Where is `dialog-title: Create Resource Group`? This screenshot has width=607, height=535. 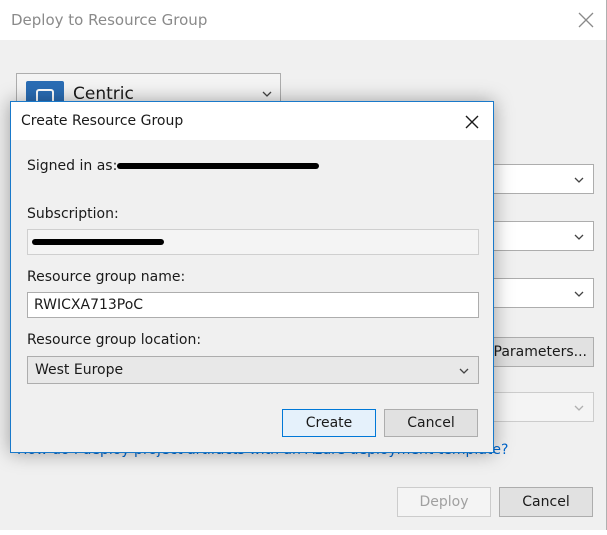
dialog-title: Create Resource Group is located at coordinates (102, 121).